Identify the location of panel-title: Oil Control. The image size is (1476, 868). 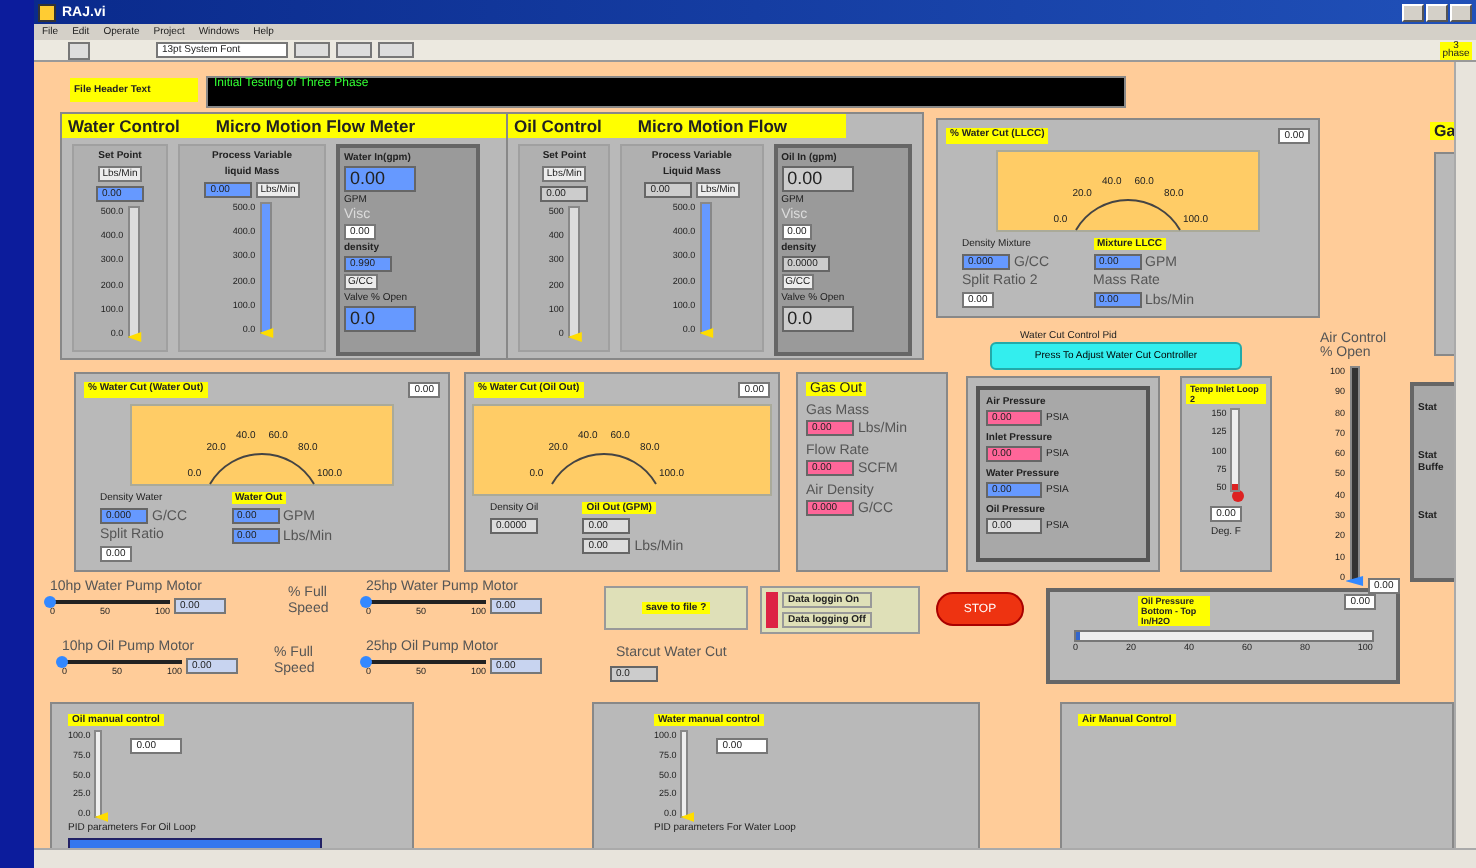
(558, 126).